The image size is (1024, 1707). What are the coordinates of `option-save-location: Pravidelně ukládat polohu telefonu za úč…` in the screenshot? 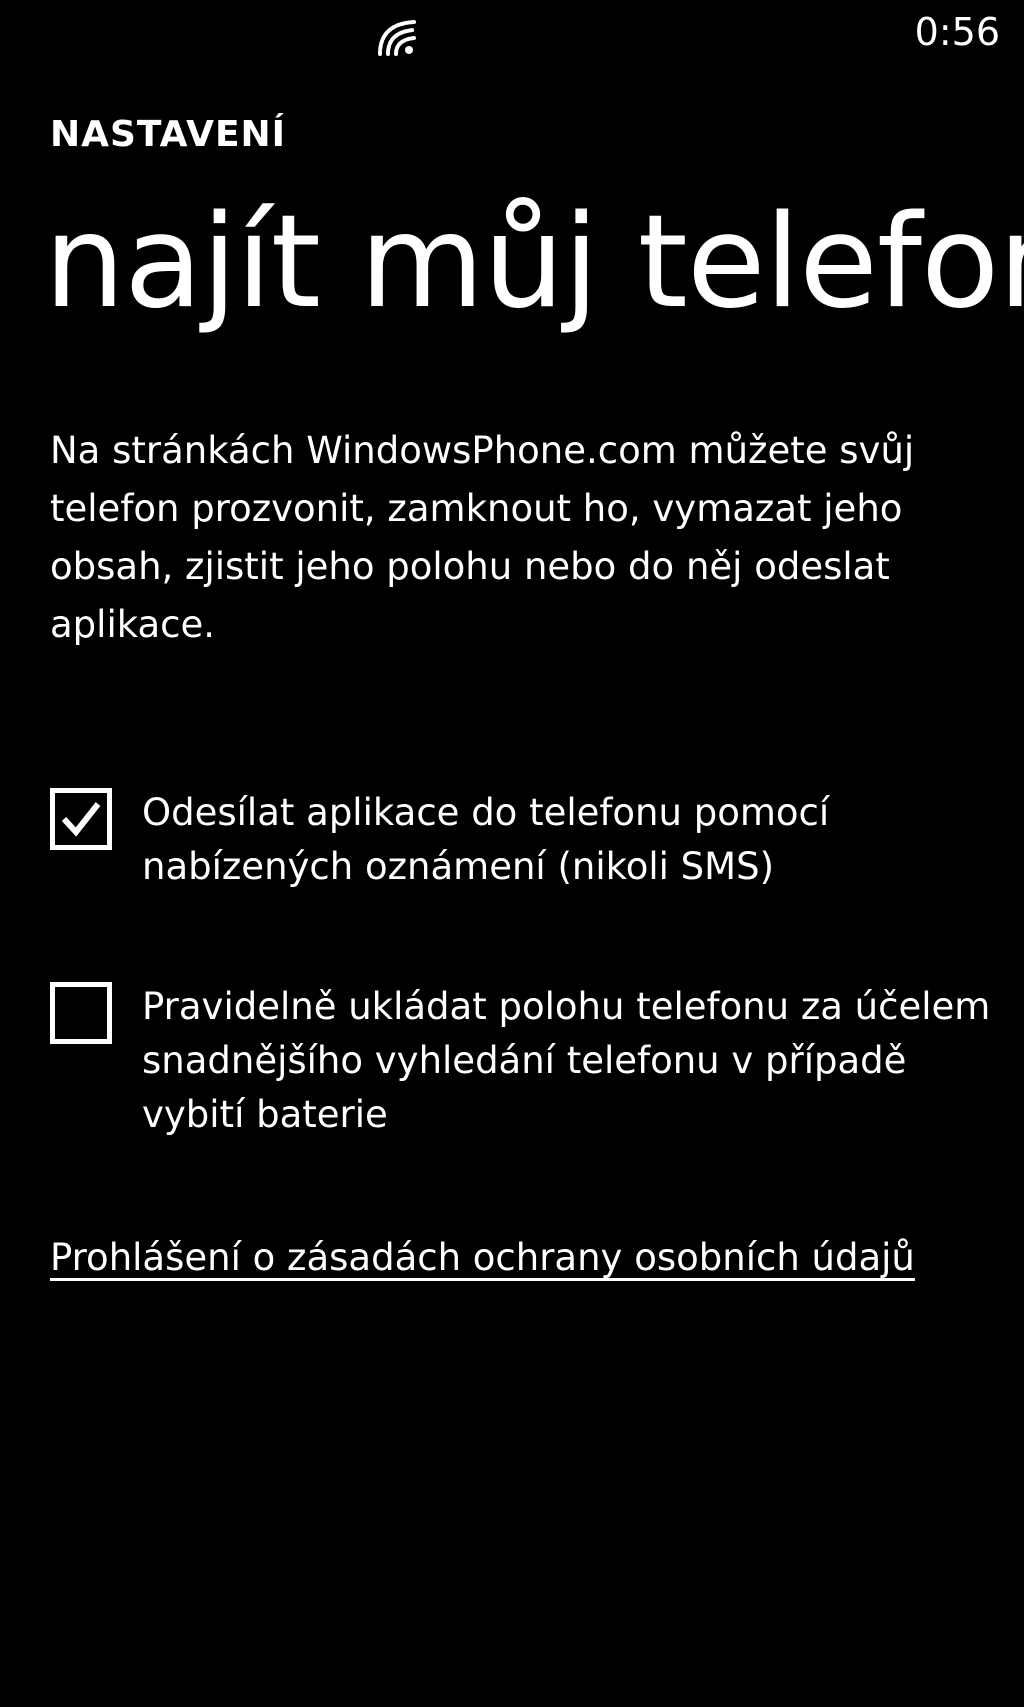 It's located at (525, 1061).